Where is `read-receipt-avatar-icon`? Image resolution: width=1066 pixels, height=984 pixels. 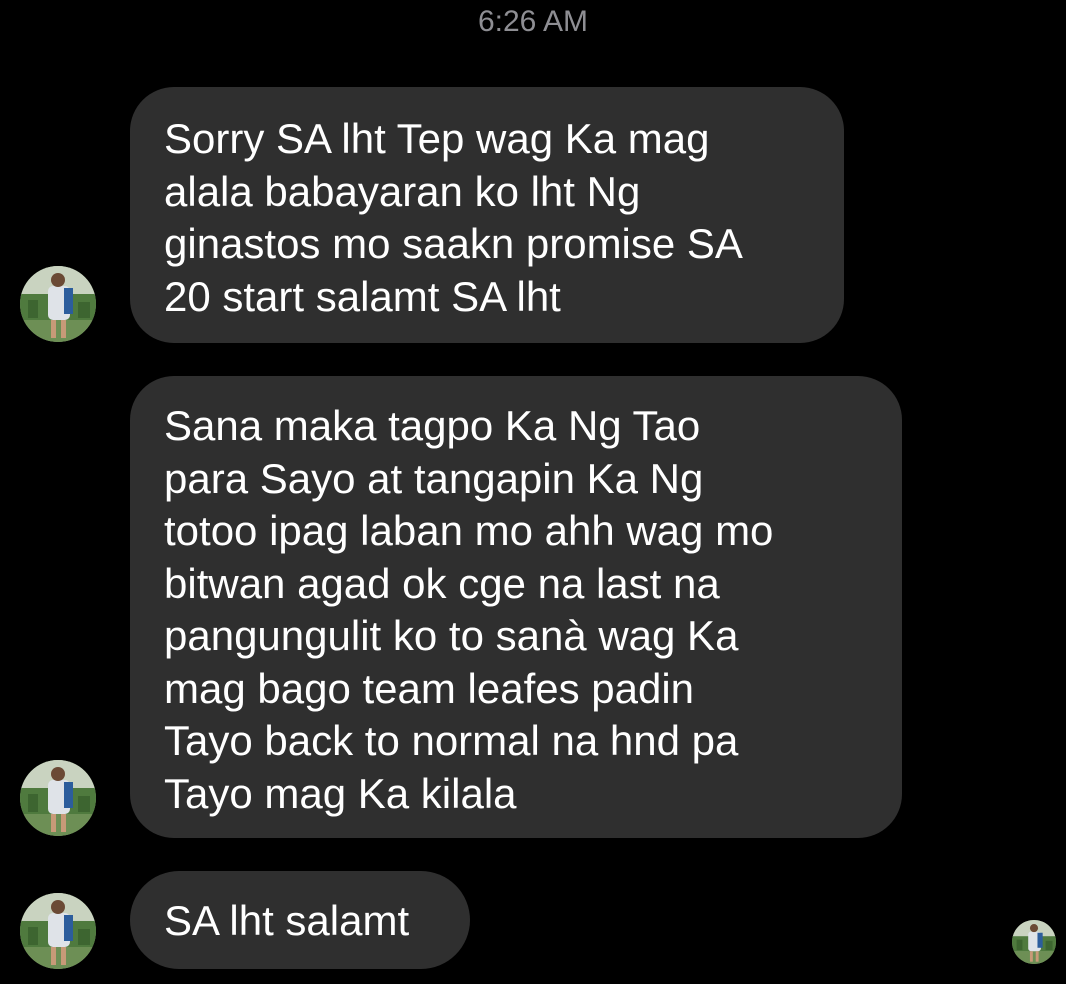 read-receipt-avatar-icon is located at coordinates (1034, 942).